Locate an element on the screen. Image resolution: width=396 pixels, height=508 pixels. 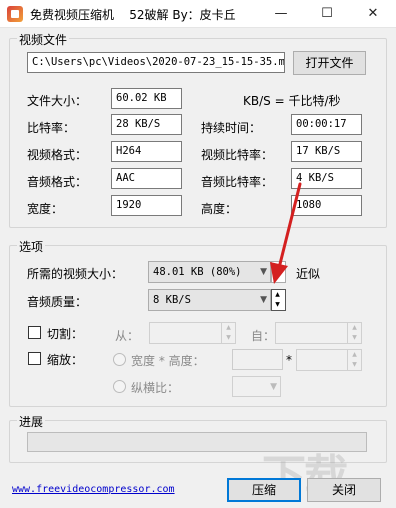
height-label: 高度： is located at coordinates (219, 209).